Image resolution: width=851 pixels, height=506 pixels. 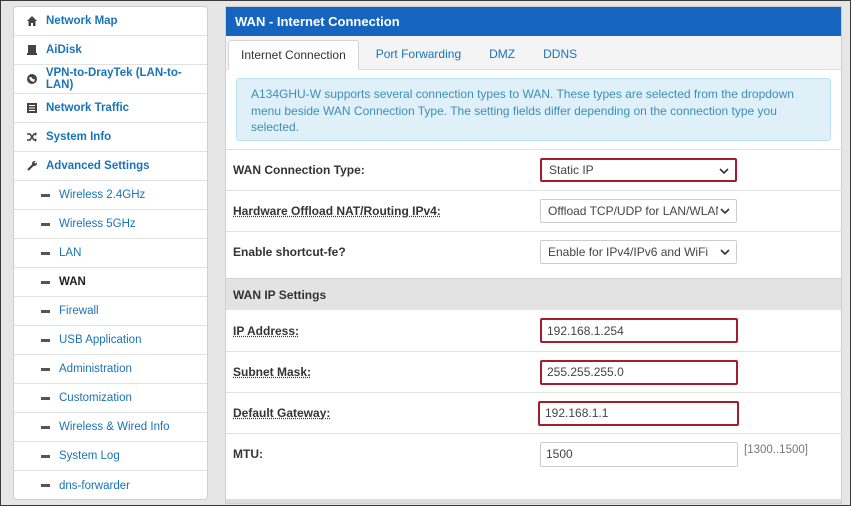 What do you see at coordinates (289, 252) in the screenshot?
I see `shortcut-label: Enable shortcut-fe?` at bounding box center [289, 252].